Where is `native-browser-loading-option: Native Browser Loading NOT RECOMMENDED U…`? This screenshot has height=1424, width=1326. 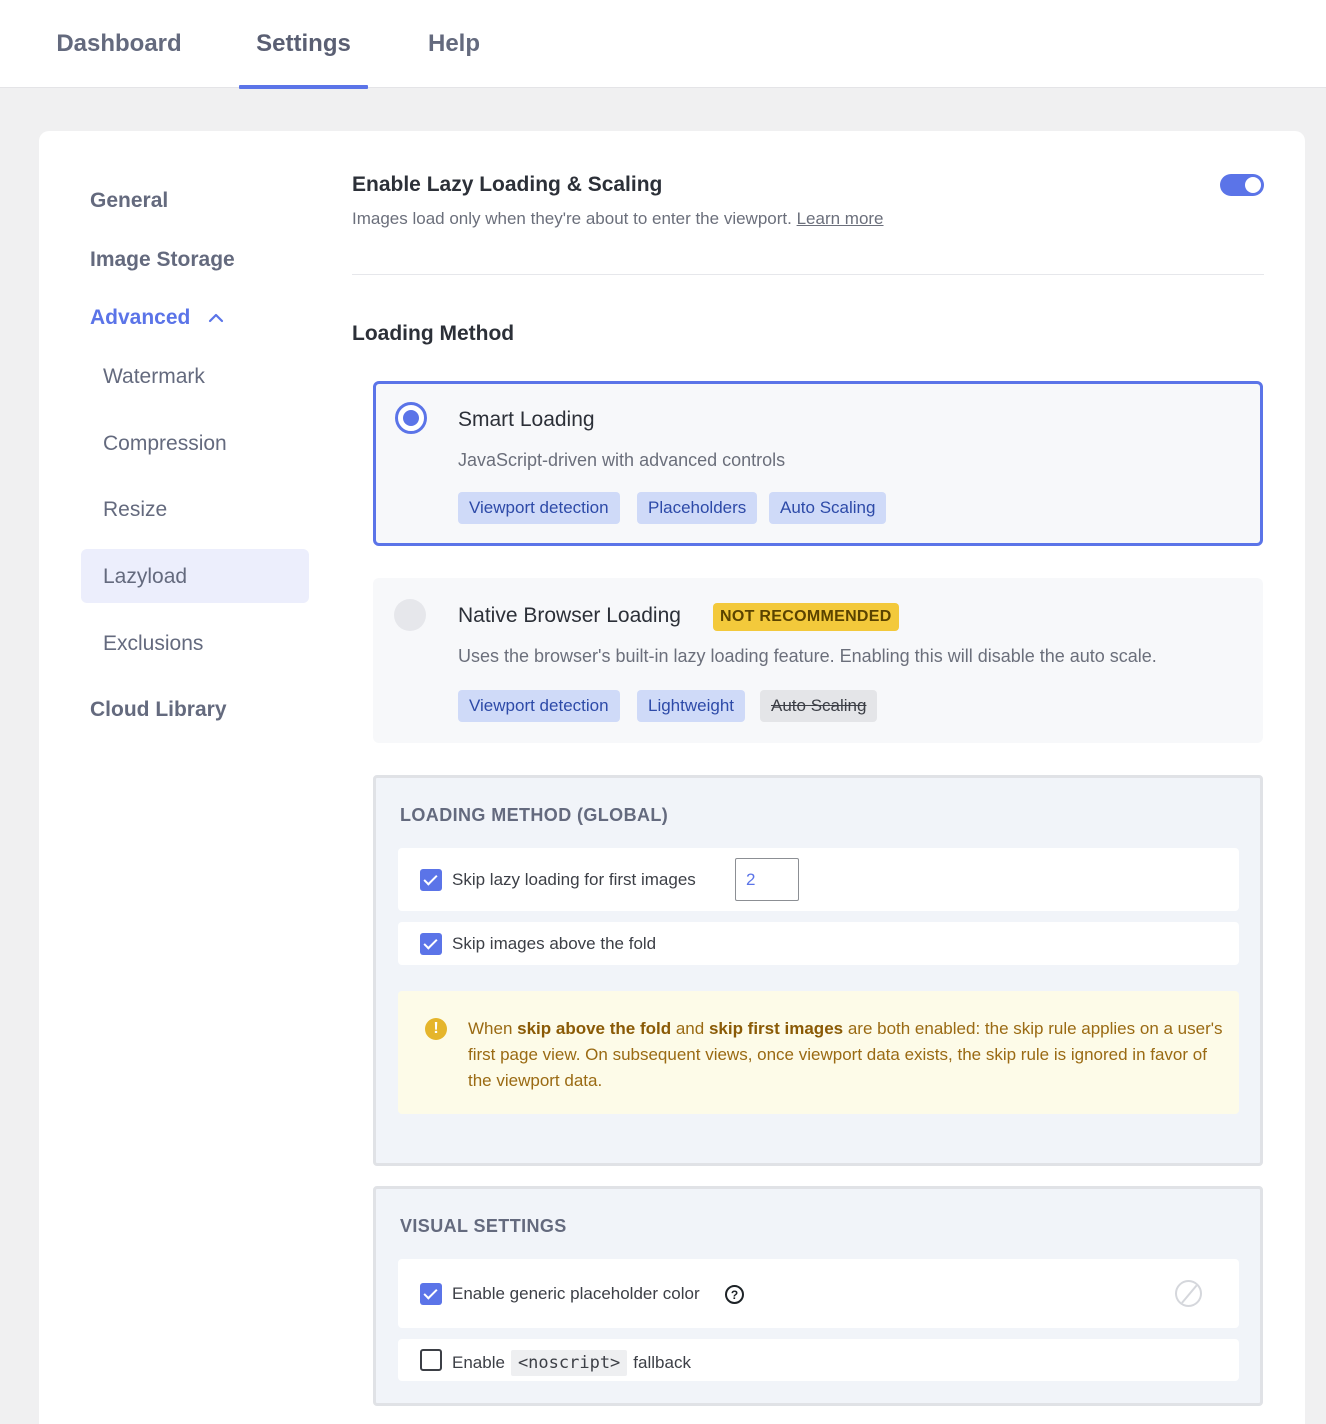
native-browser-loading-option: Native Browser Loading NOT RECOMMENDED U… is located at coordinates (818, 660).